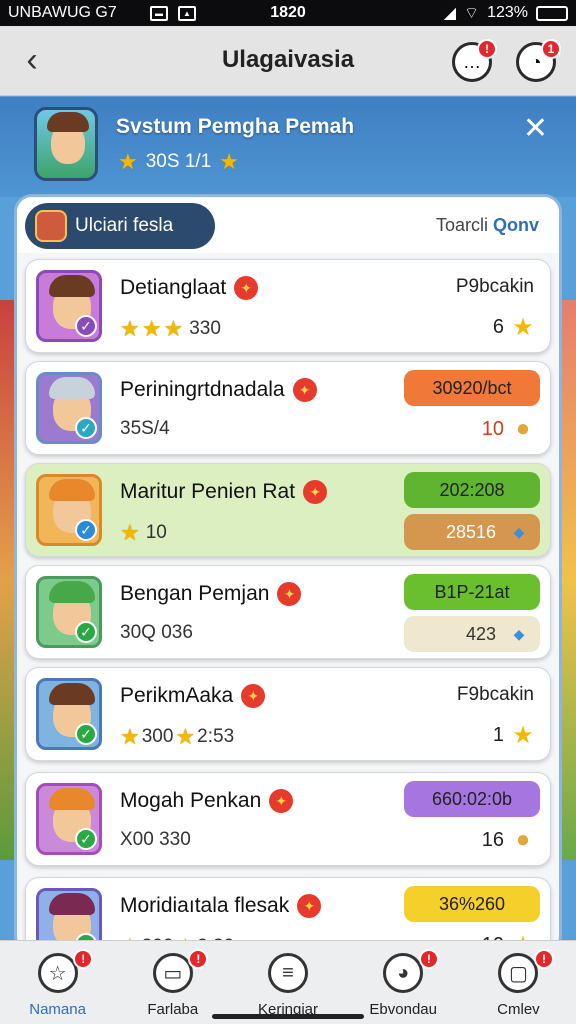 This screenshot has width=576, height=1024. Describe the element at coordinates (177, 695) in the screenshot. I see `player-name-text: PerikmAaka` at that location.